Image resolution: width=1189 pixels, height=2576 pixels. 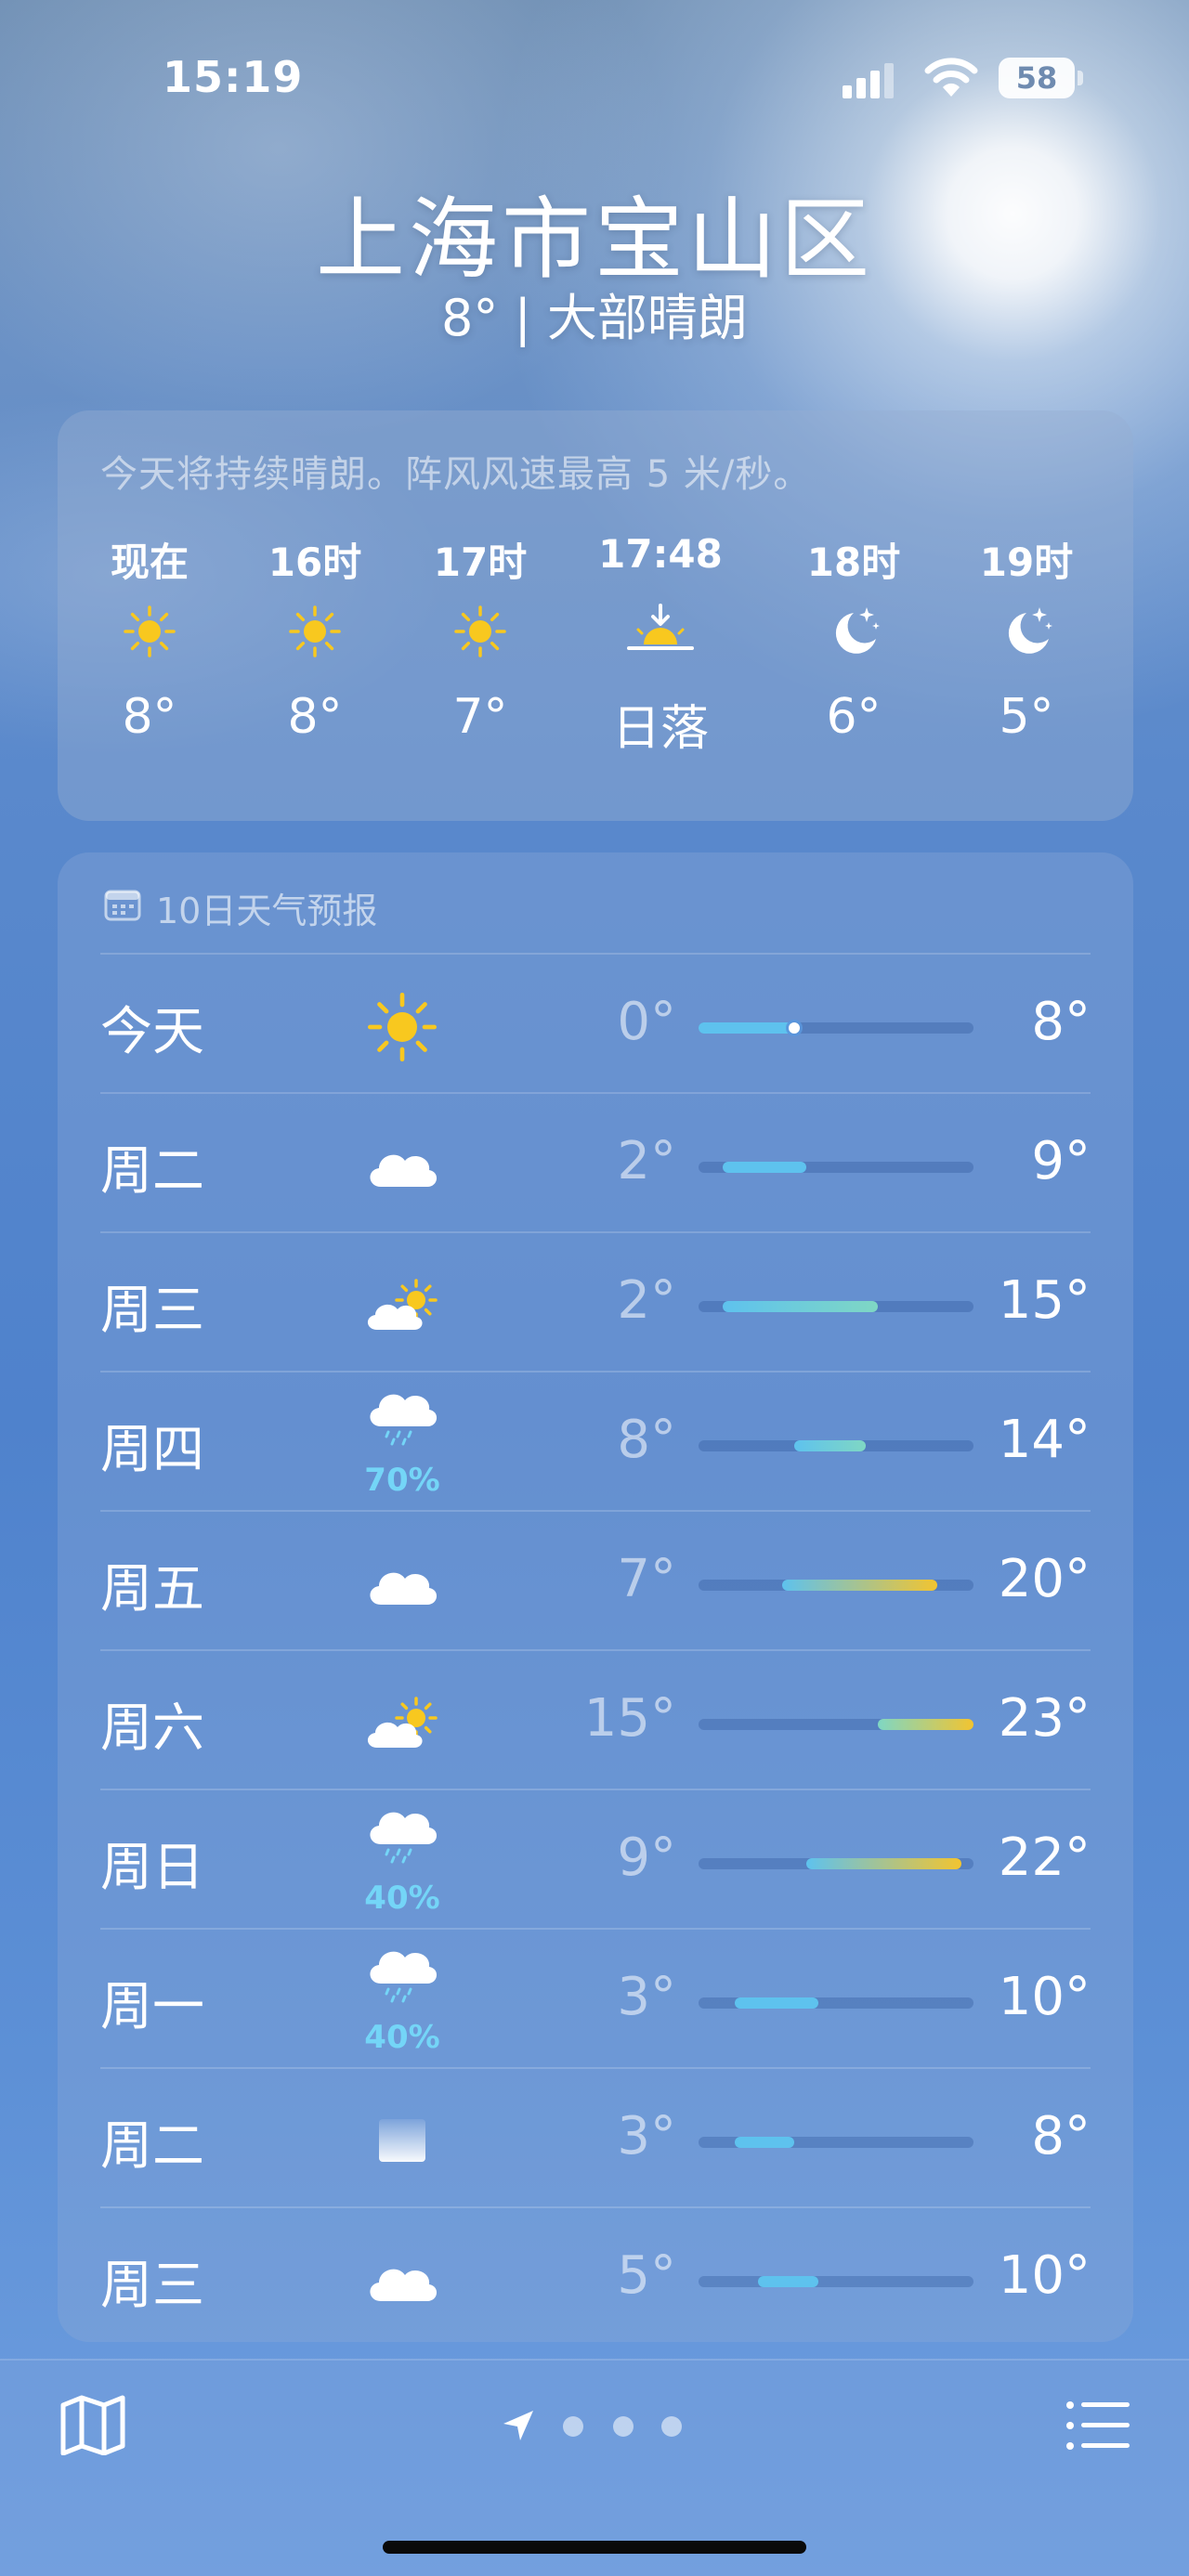 What do you see at coordinates (152, 1450) in the screenshot?
I see `day-name: 周四` at bounding box center [152, 1450].